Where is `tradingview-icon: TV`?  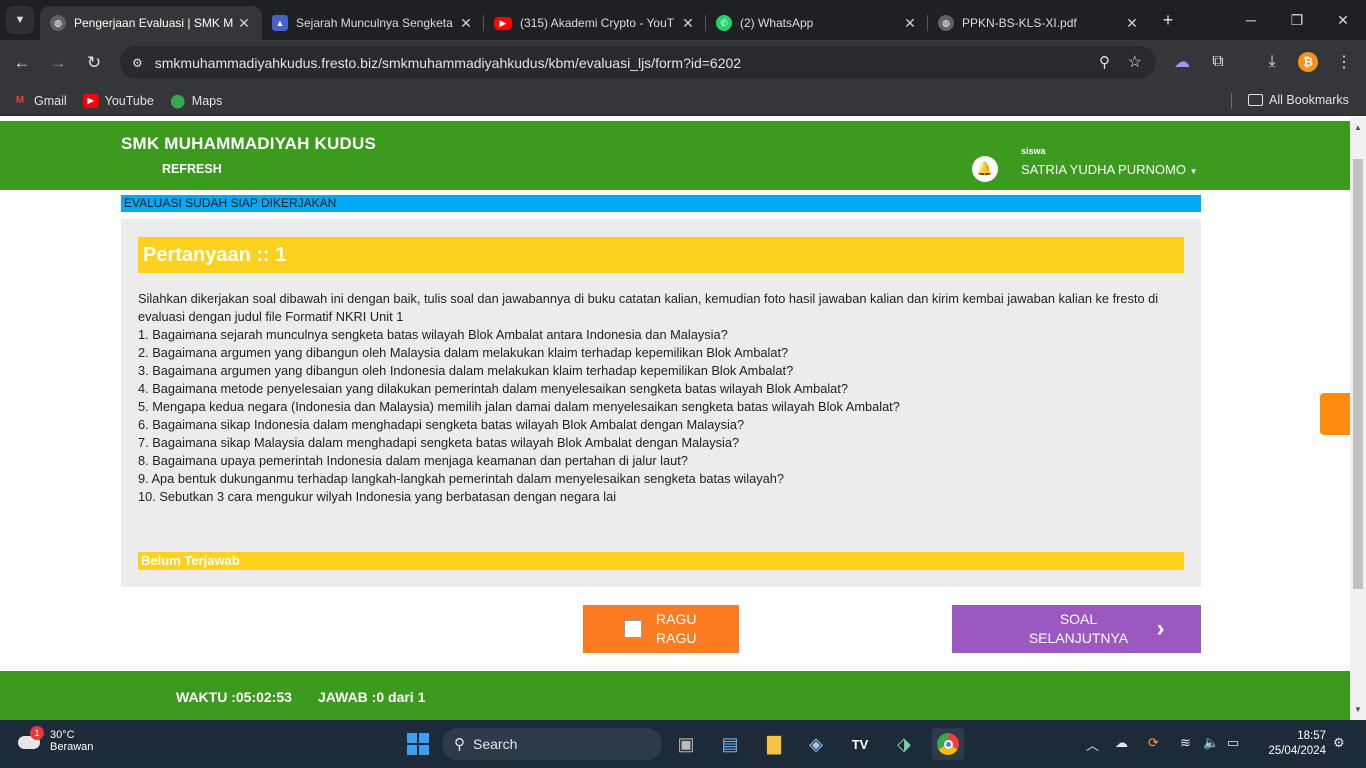
tradingview-icon: TV is located at coordinates (860, 744).